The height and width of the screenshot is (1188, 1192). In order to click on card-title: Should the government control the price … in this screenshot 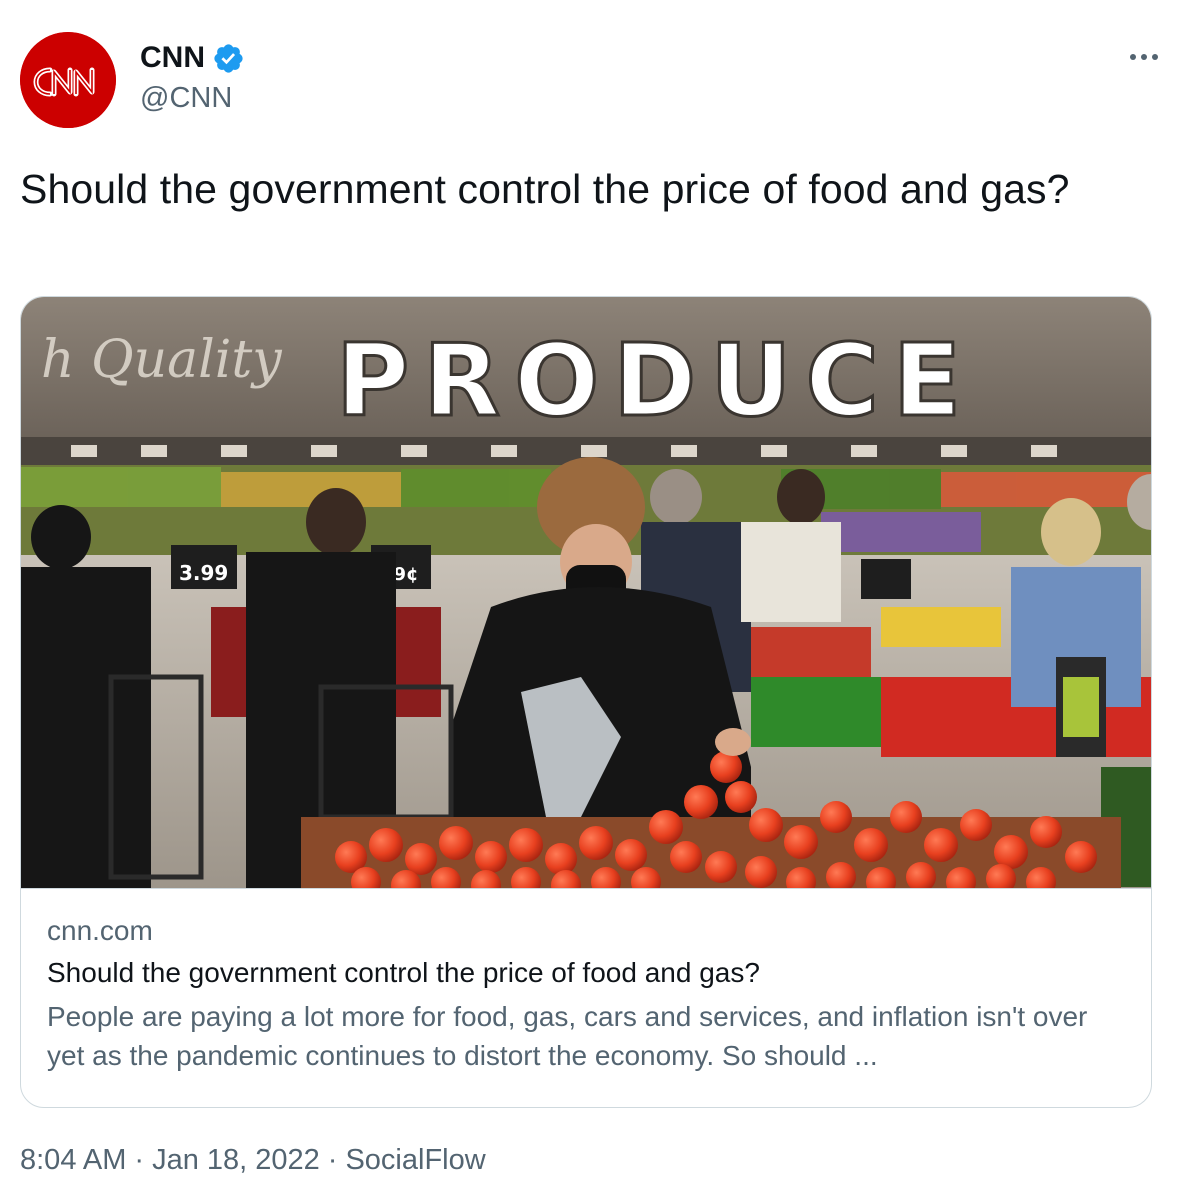, I will do `click(403, 972)`.